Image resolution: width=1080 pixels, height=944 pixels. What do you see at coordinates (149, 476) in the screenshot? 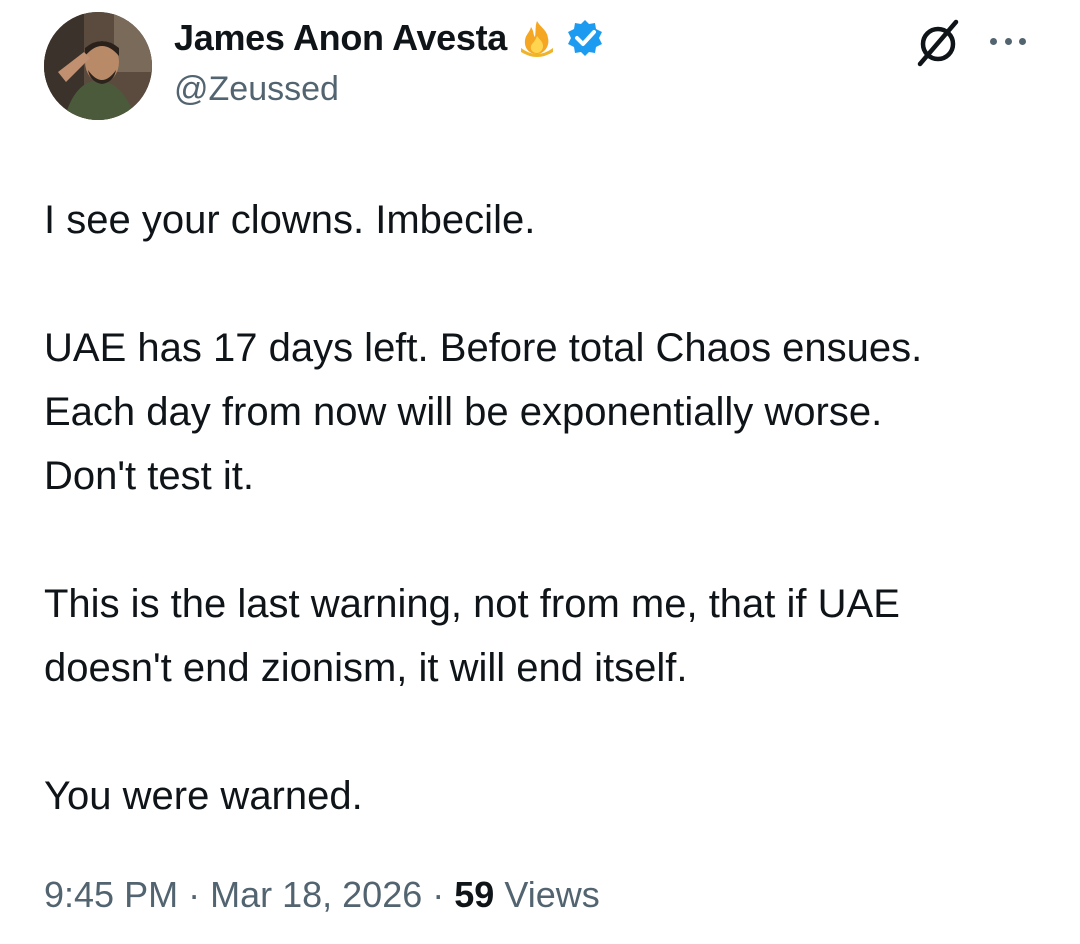
I see `tweet-line: Don't test it.` at bounding box center [149, 476].